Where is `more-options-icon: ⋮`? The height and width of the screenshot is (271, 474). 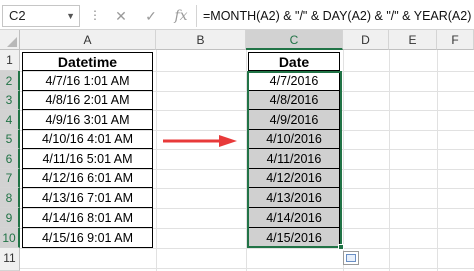 more-options-icon: ⋮ is located at coordinates (95, 15).